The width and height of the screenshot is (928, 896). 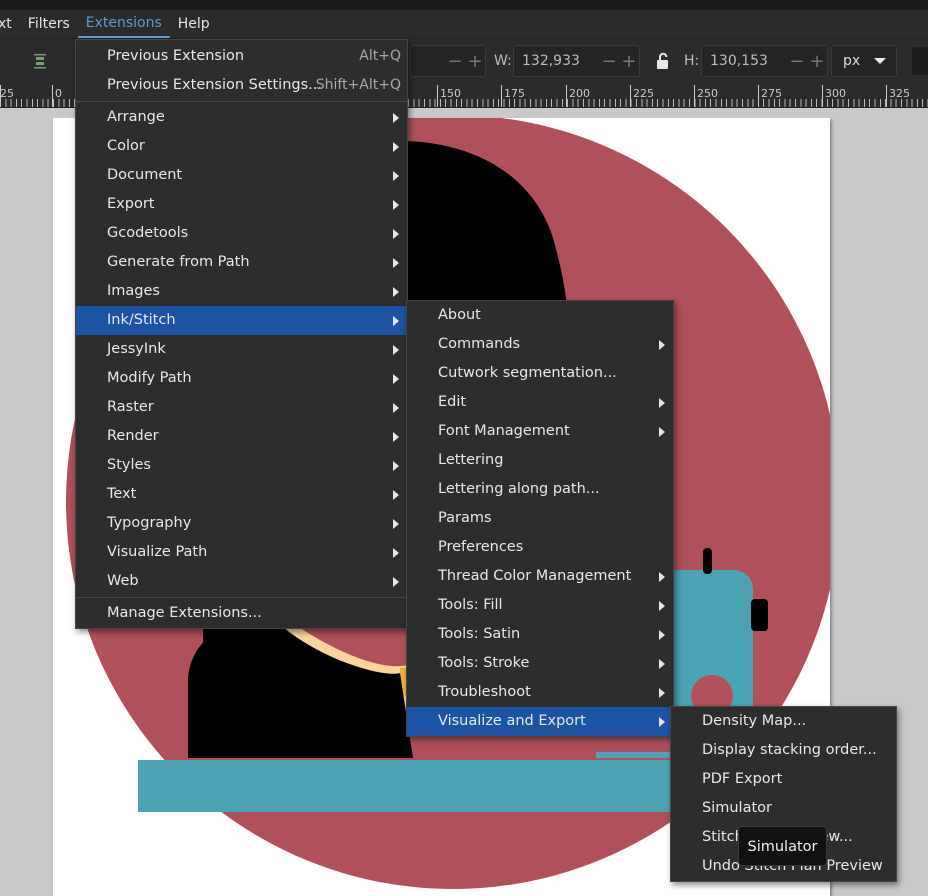 I want to click on menu-item-label: Tools: Stroke, so click(x=484, y=663).